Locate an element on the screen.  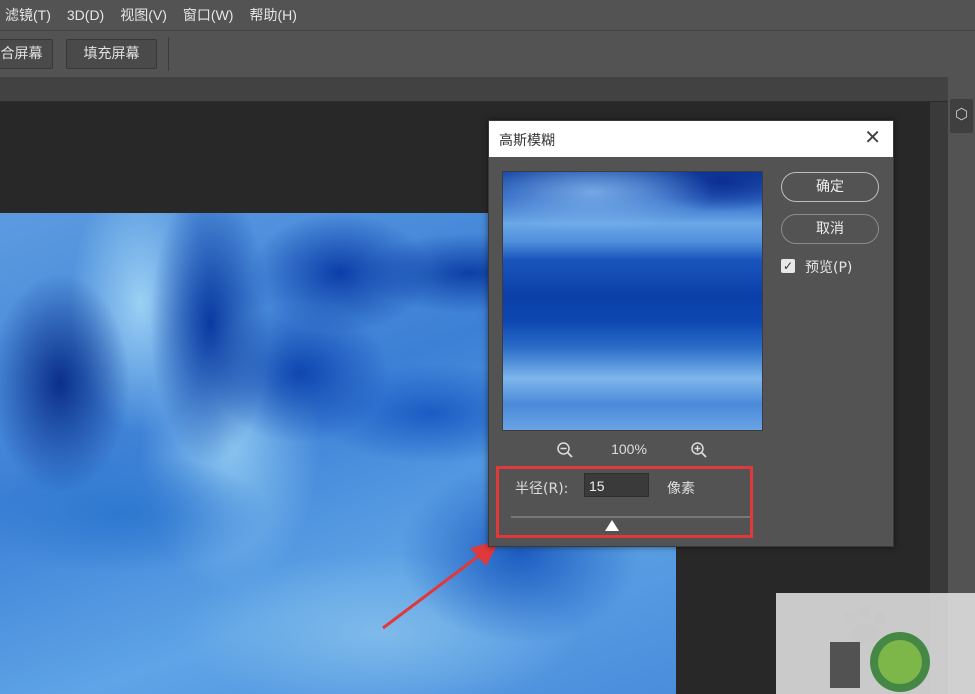
zoom-out-icon is located at coordinates (565, 451).